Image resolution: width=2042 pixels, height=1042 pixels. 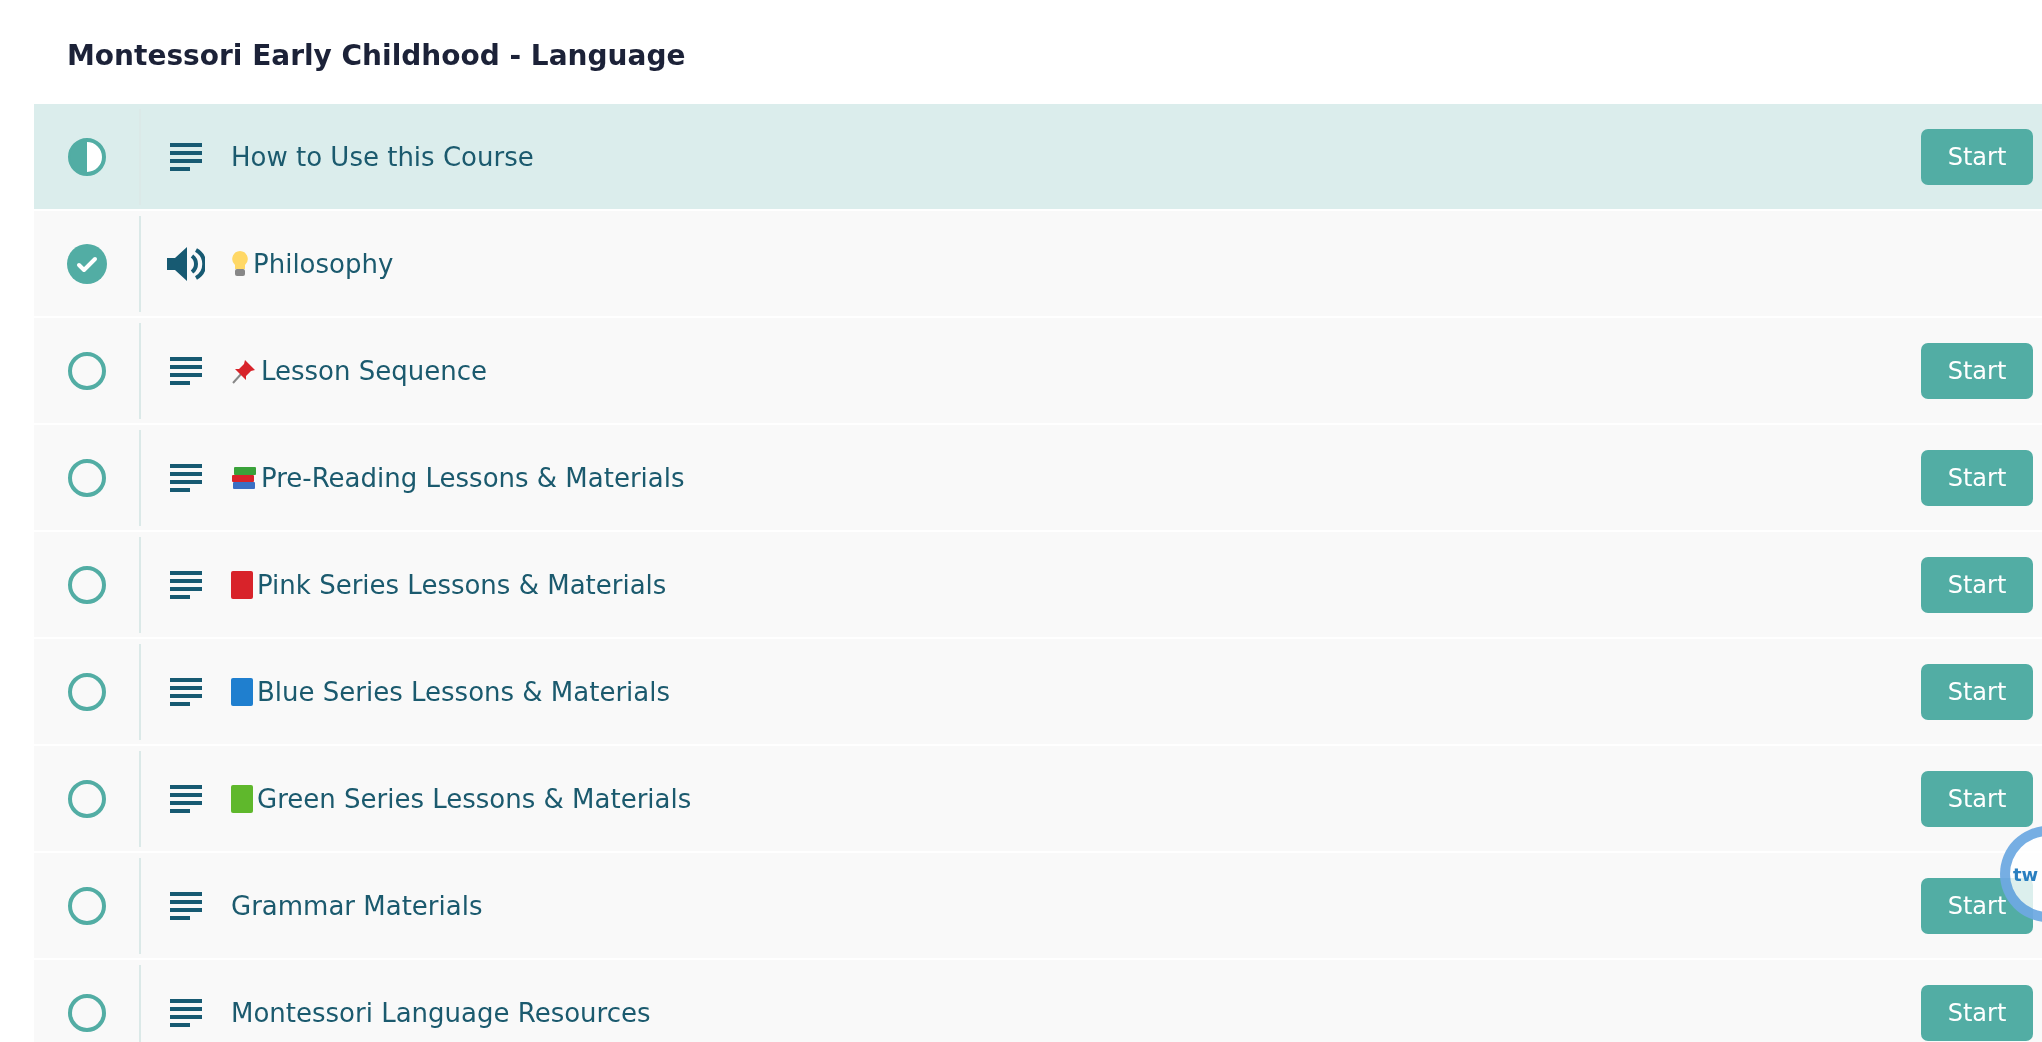 I want to click on lesson-row: How to Use this Course Start, so click(x=1038, y=156).